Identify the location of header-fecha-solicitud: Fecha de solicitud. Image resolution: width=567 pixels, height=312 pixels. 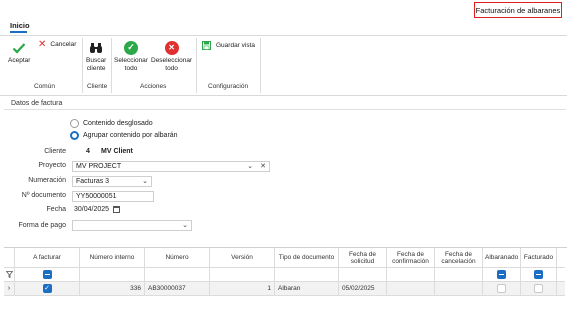
(363, 258).